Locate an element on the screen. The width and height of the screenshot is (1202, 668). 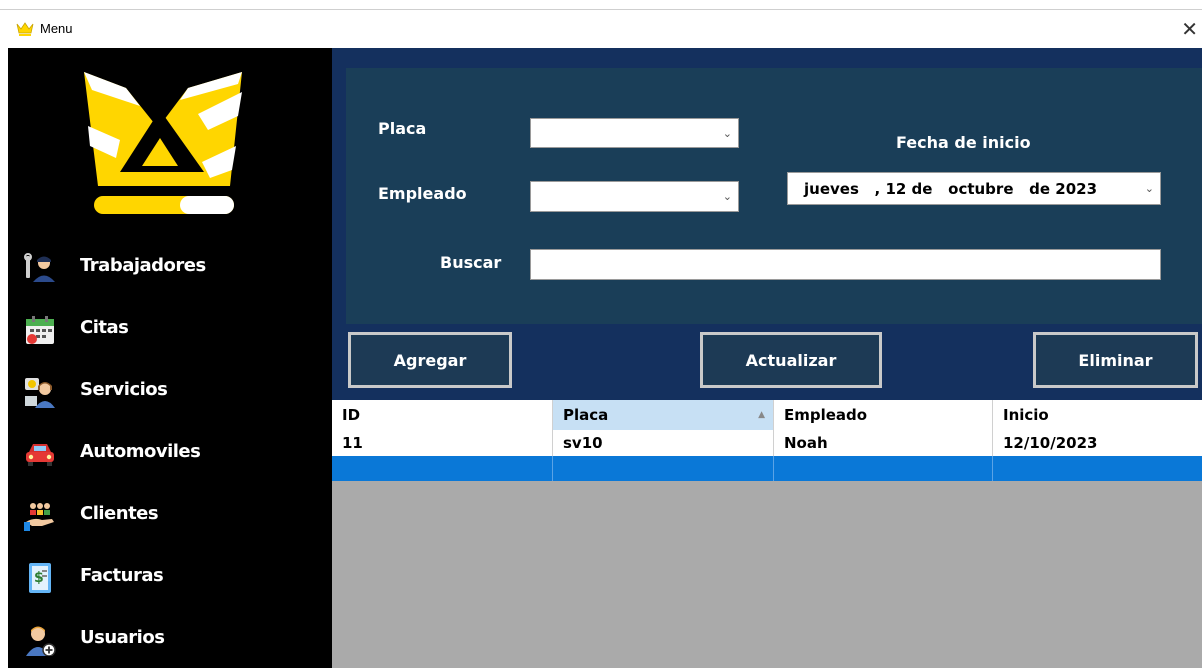
eliminar-button: Eliminar is located at coordinates (1115, 360).